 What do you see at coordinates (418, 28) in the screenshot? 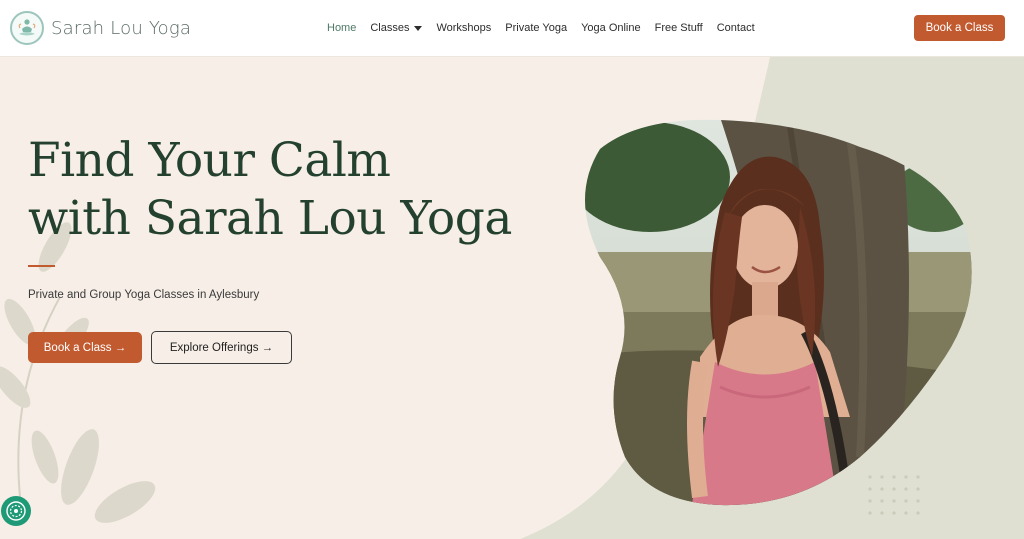
I see `caret-down-icon` at bounding box center [418, 28].